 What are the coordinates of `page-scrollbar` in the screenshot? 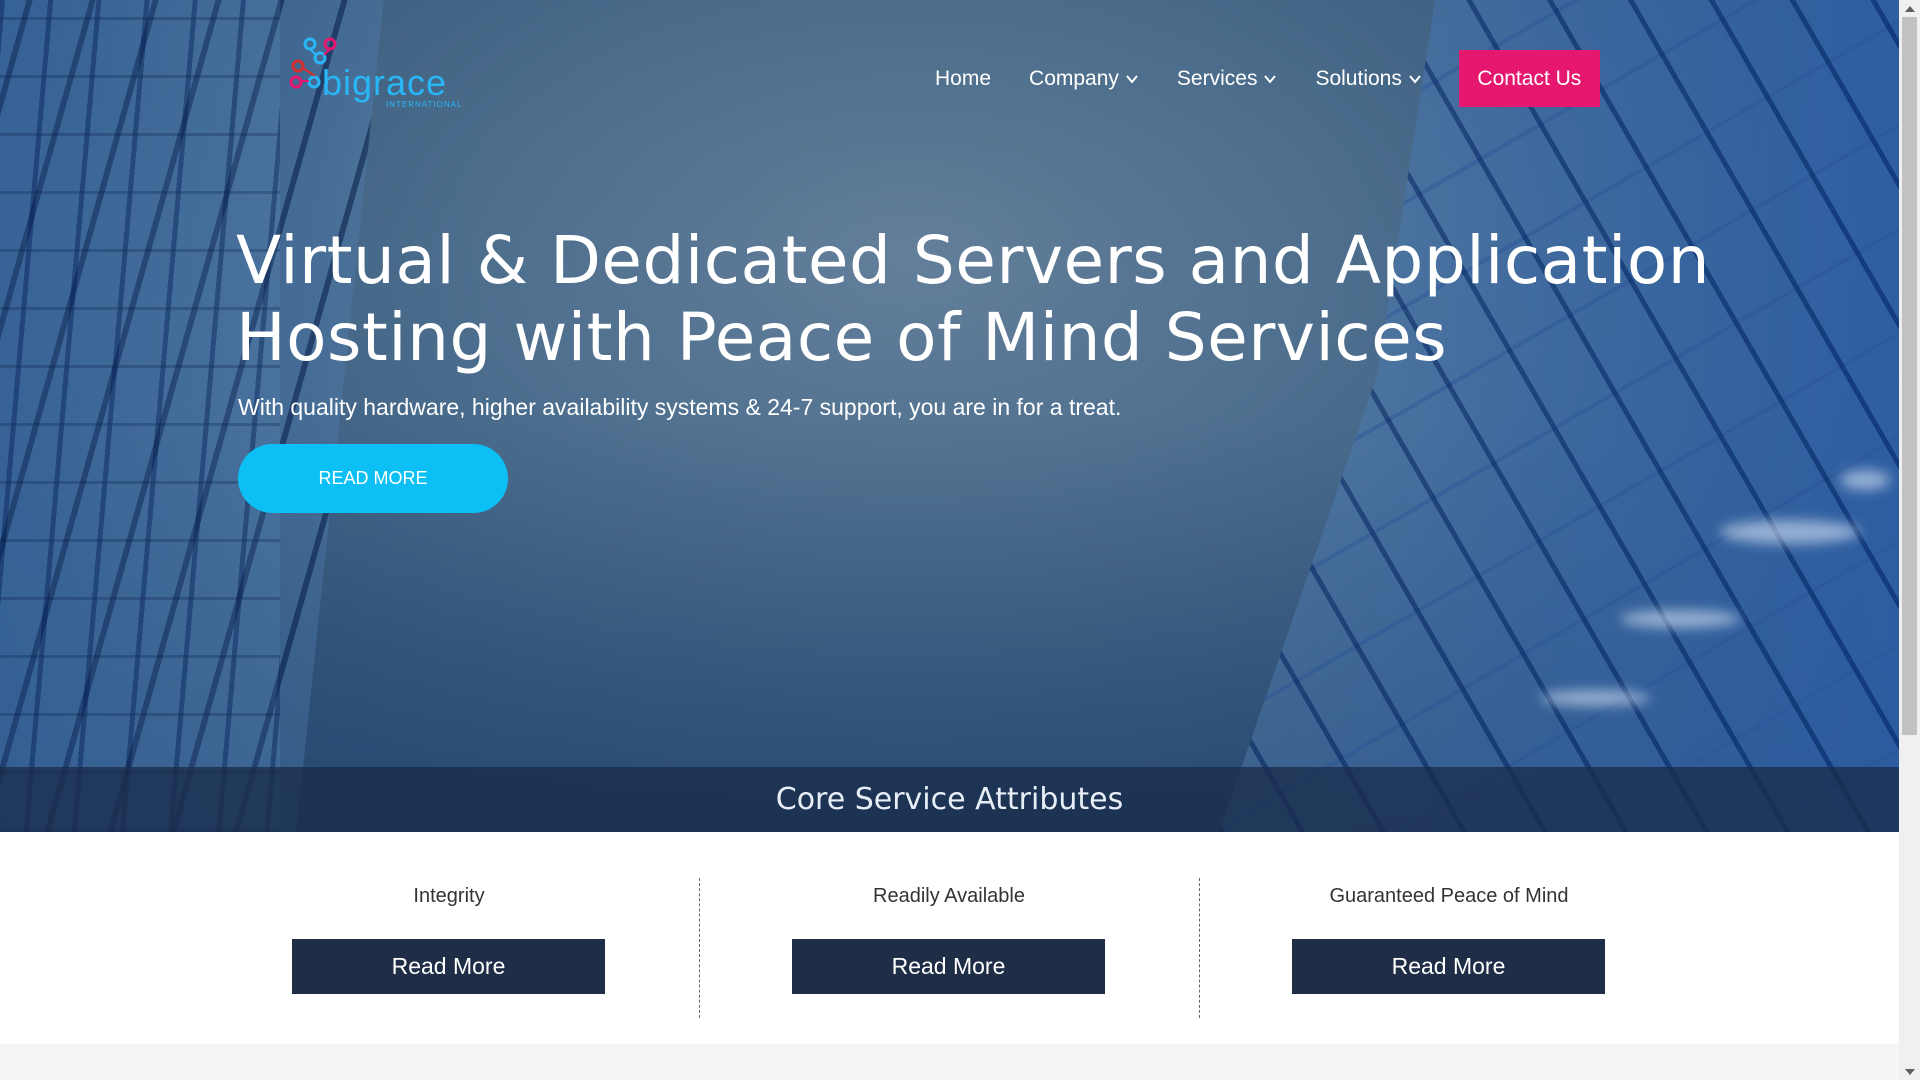 It's located at (1909, 540).